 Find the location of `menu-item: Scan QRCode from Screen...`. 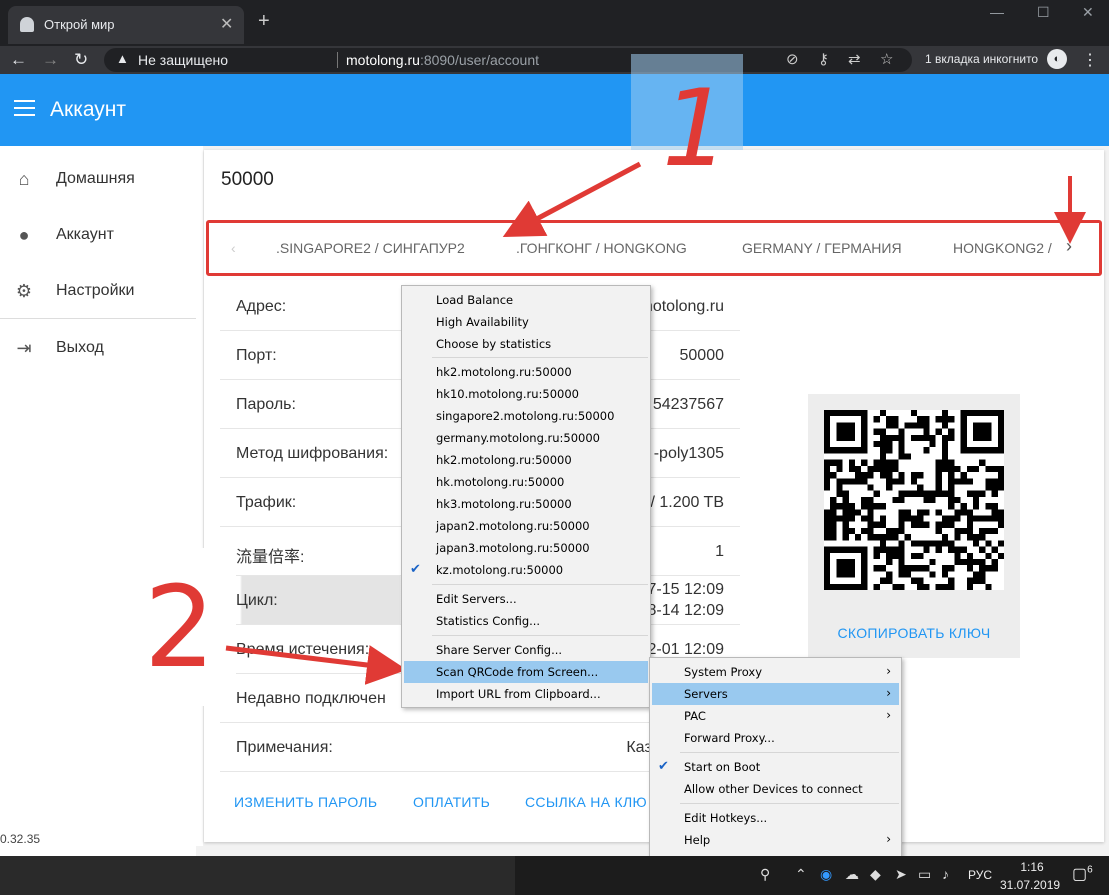

menu-item: Scan QRCode from Screen... is located at coordinates (526, 672).